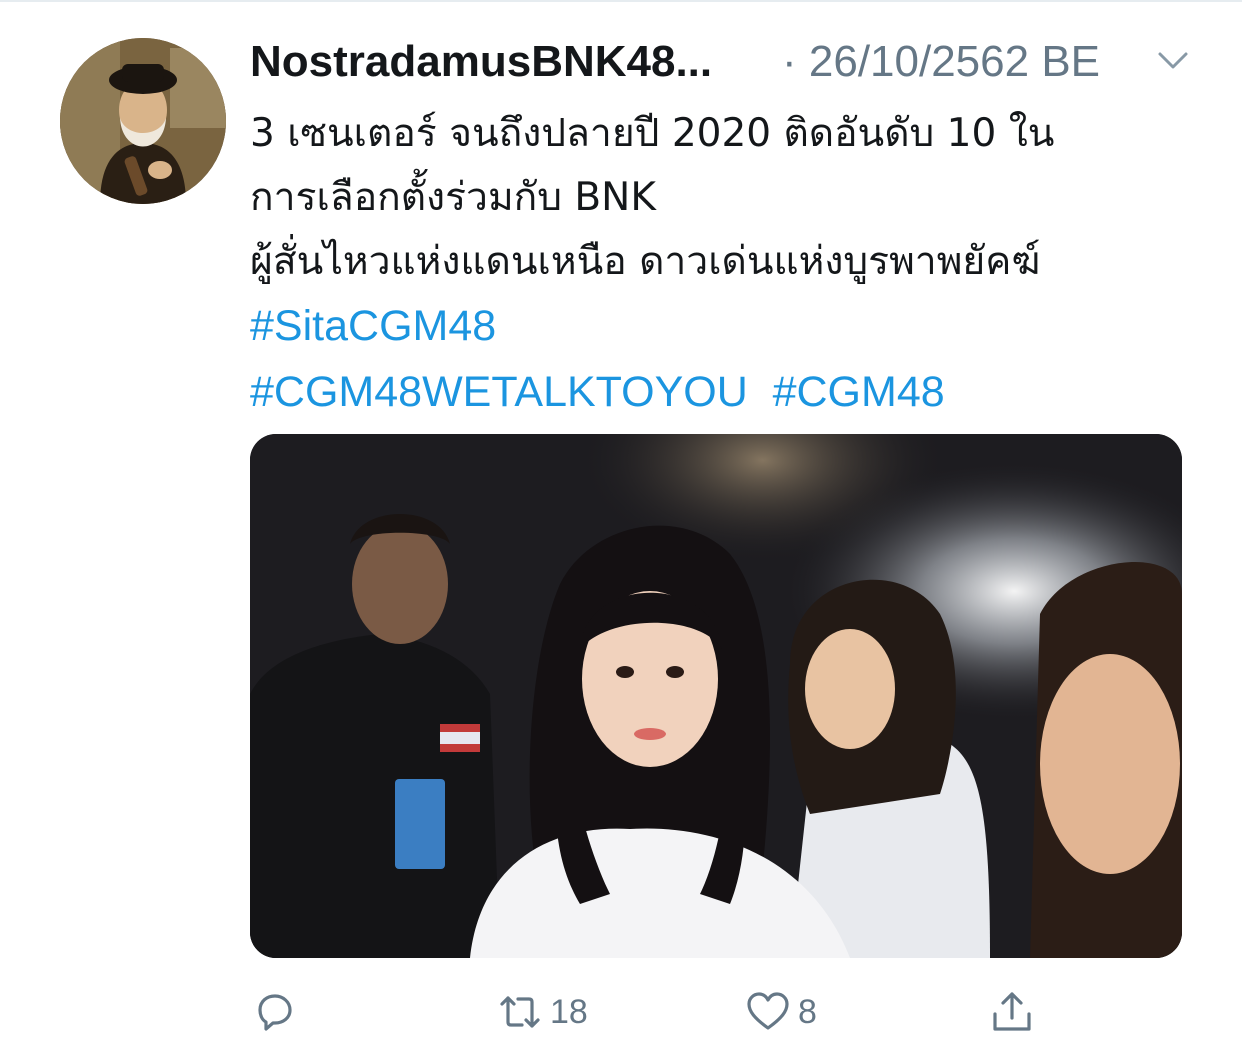  What do you see at coordinates (569, 1011) in the screenshot?
I see `retweet-count: 18` at bounding box center [569, 1011].